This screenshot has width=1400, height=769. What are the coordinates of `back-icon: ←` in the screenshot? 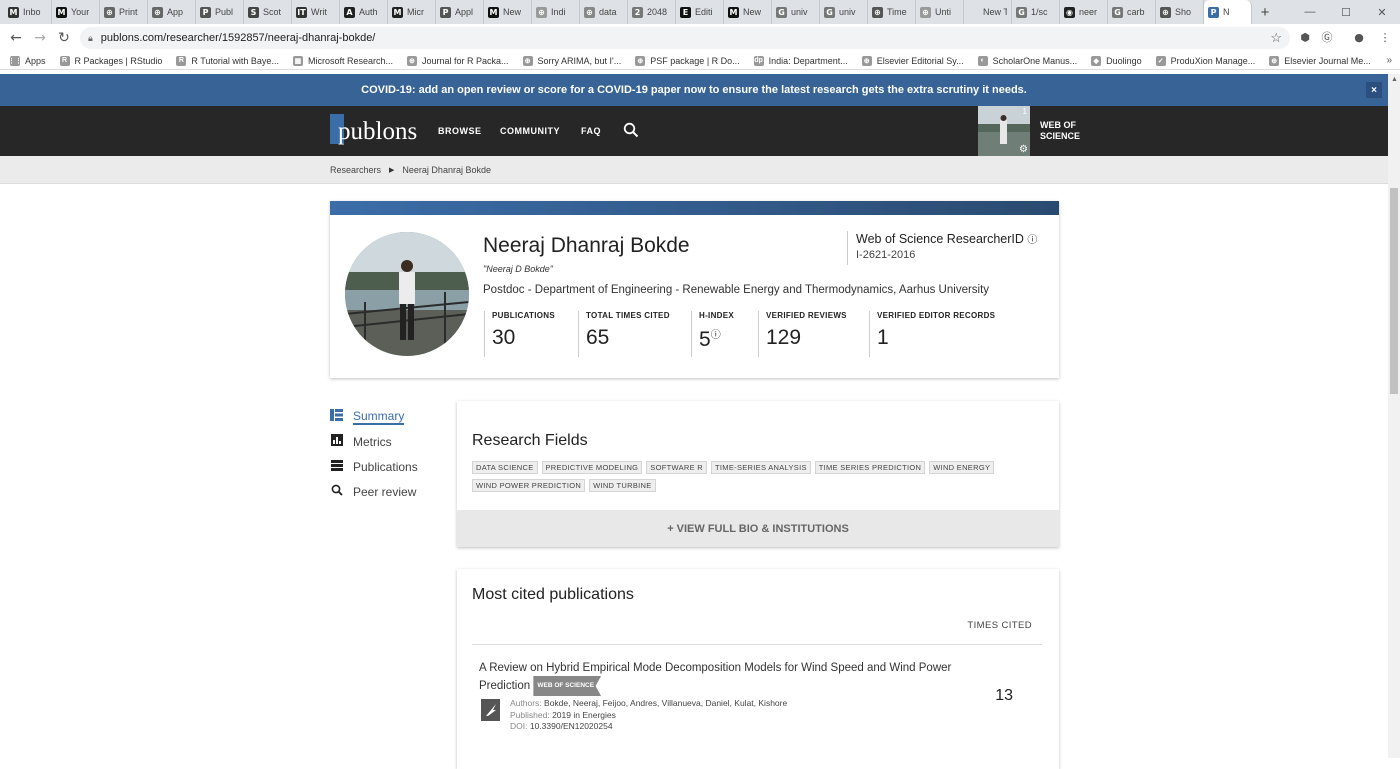 It's located at (16, 38).